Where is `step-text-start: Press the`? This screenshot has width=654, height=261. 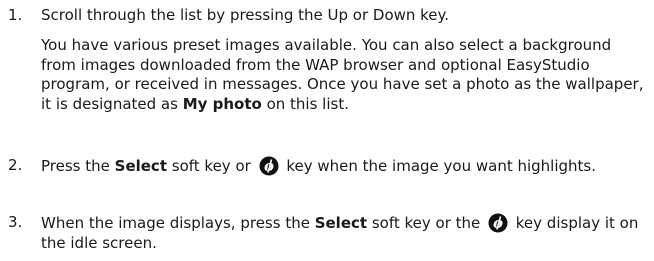
step-text-start: Press the is located at coordinates (78, 166).